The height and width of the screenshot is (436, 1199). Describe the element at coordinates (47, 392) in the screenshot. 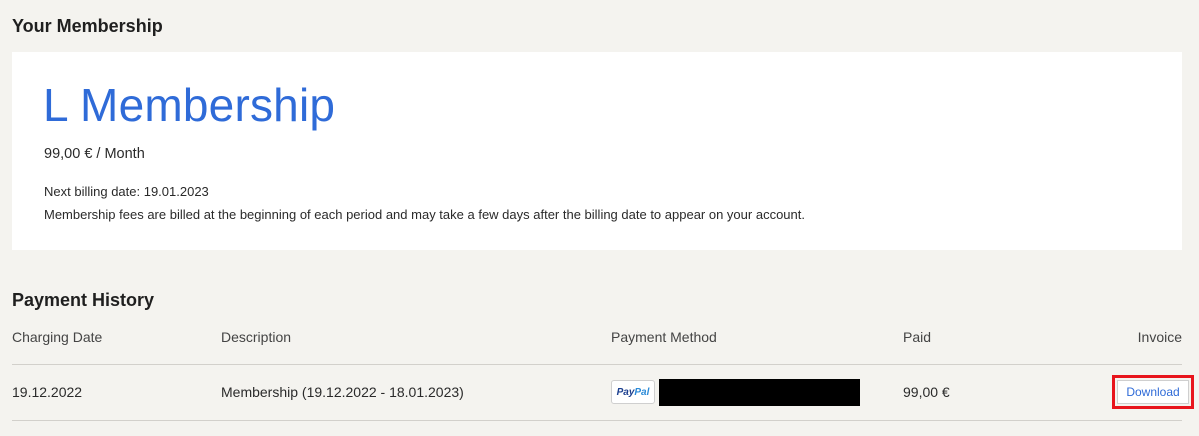

I see `row-charging-date: 19.12.2022` at that location.